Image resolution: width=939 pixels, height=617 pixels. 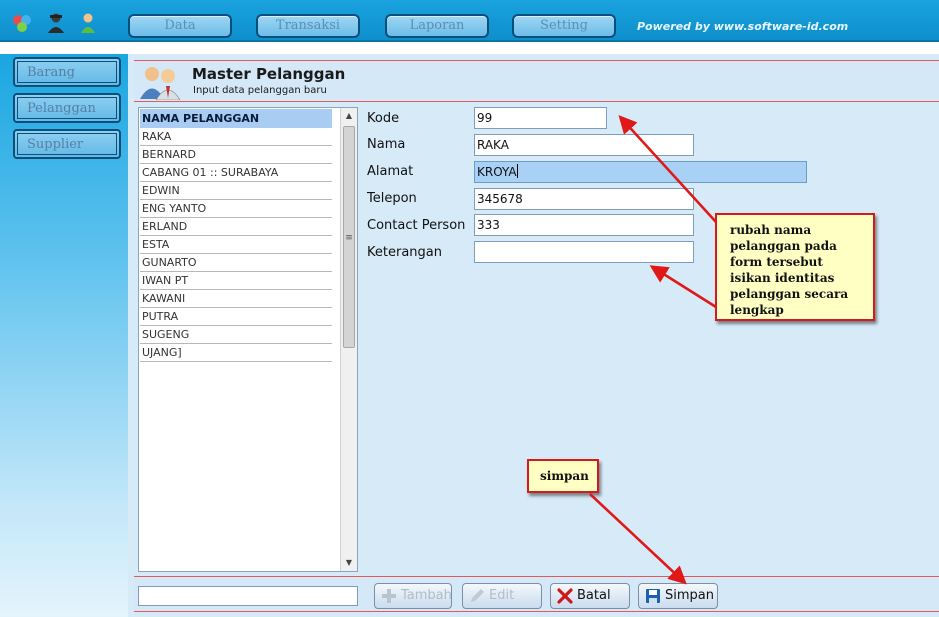 I want to click on batal-label: Batal, so click(x=594, y=595).